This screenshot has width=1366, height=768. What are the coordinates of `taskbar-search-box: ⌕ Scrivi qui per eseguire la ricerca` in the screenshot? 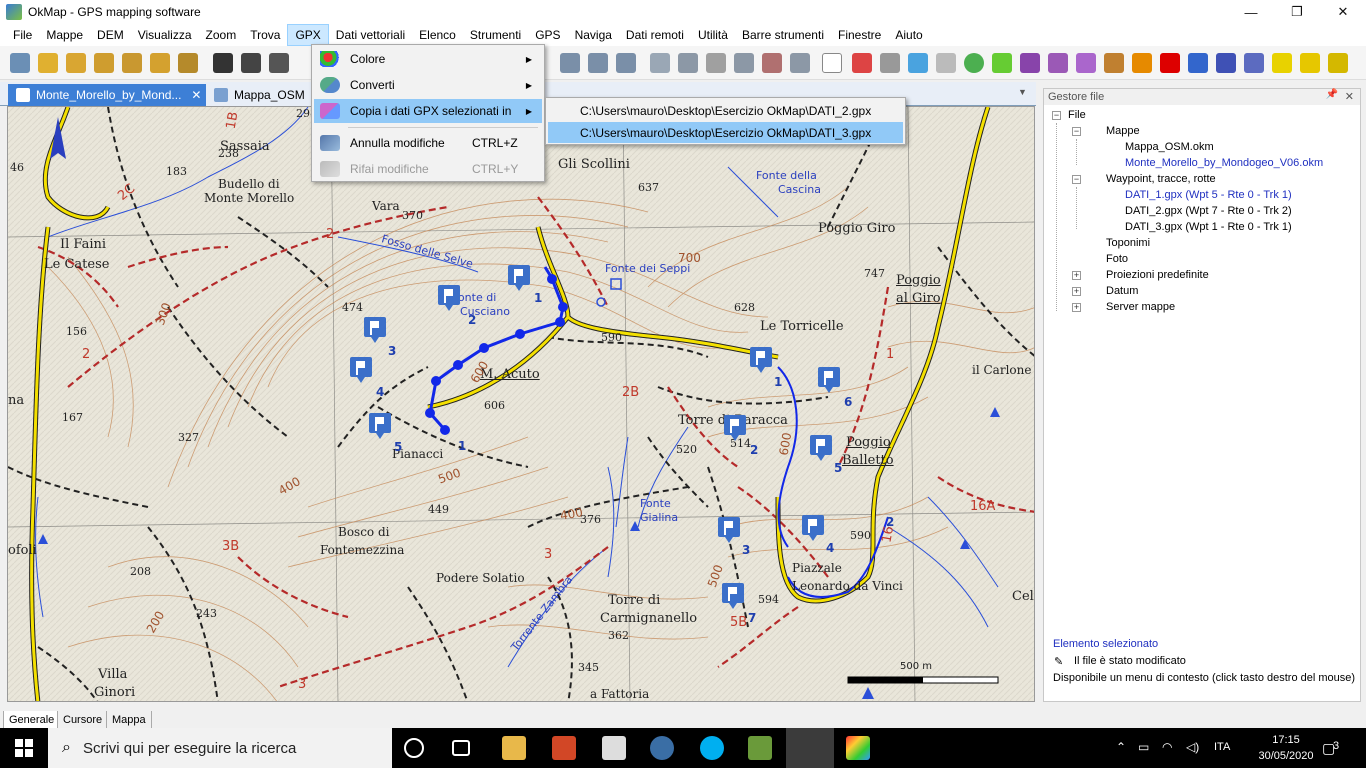 It's located at (220, 748).